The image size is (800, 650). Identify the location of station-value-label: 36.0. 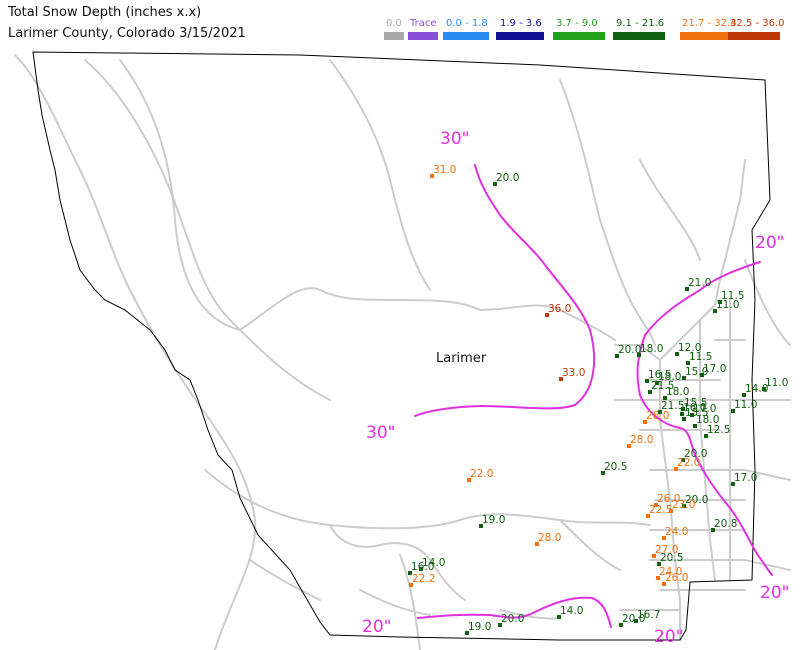
(559, 309).